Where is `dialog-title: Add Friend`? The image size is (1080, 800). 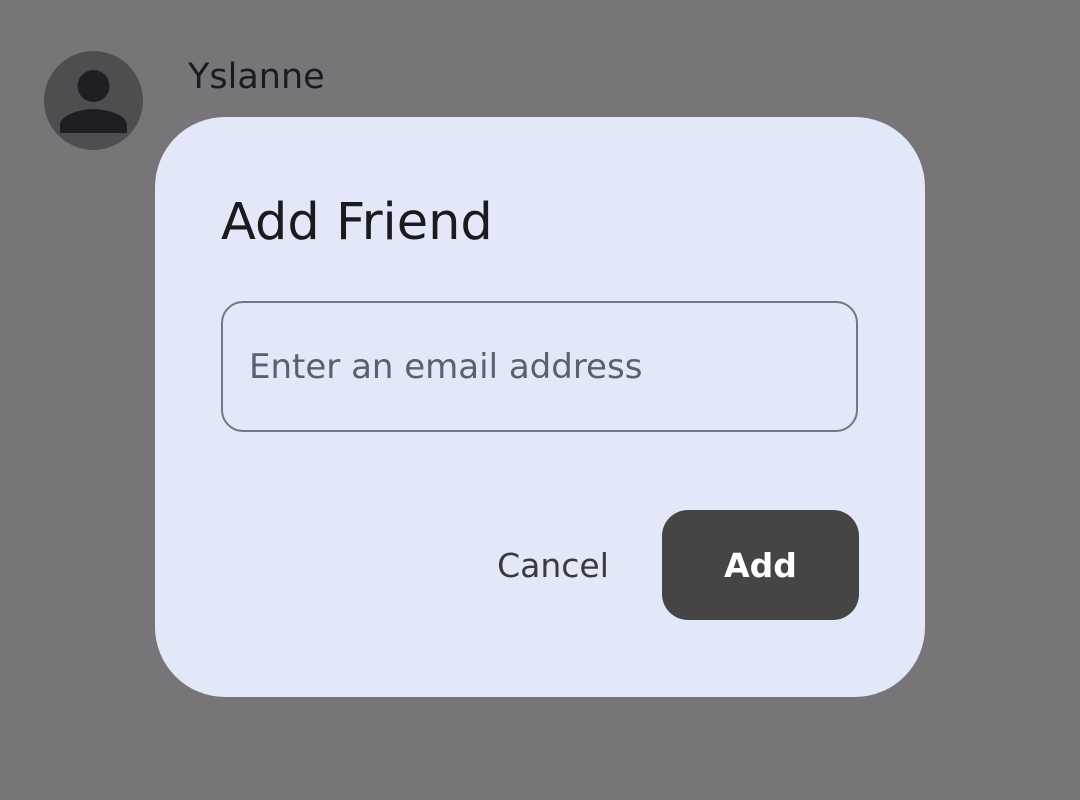 dialog-title: Add Friend is located at coordinates (357, 222).